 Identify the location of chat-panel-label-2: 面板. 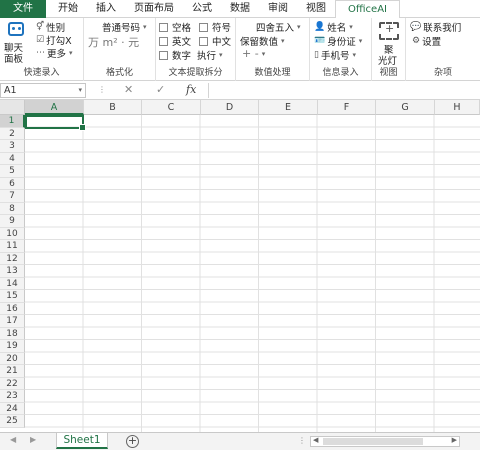
(13, 58).